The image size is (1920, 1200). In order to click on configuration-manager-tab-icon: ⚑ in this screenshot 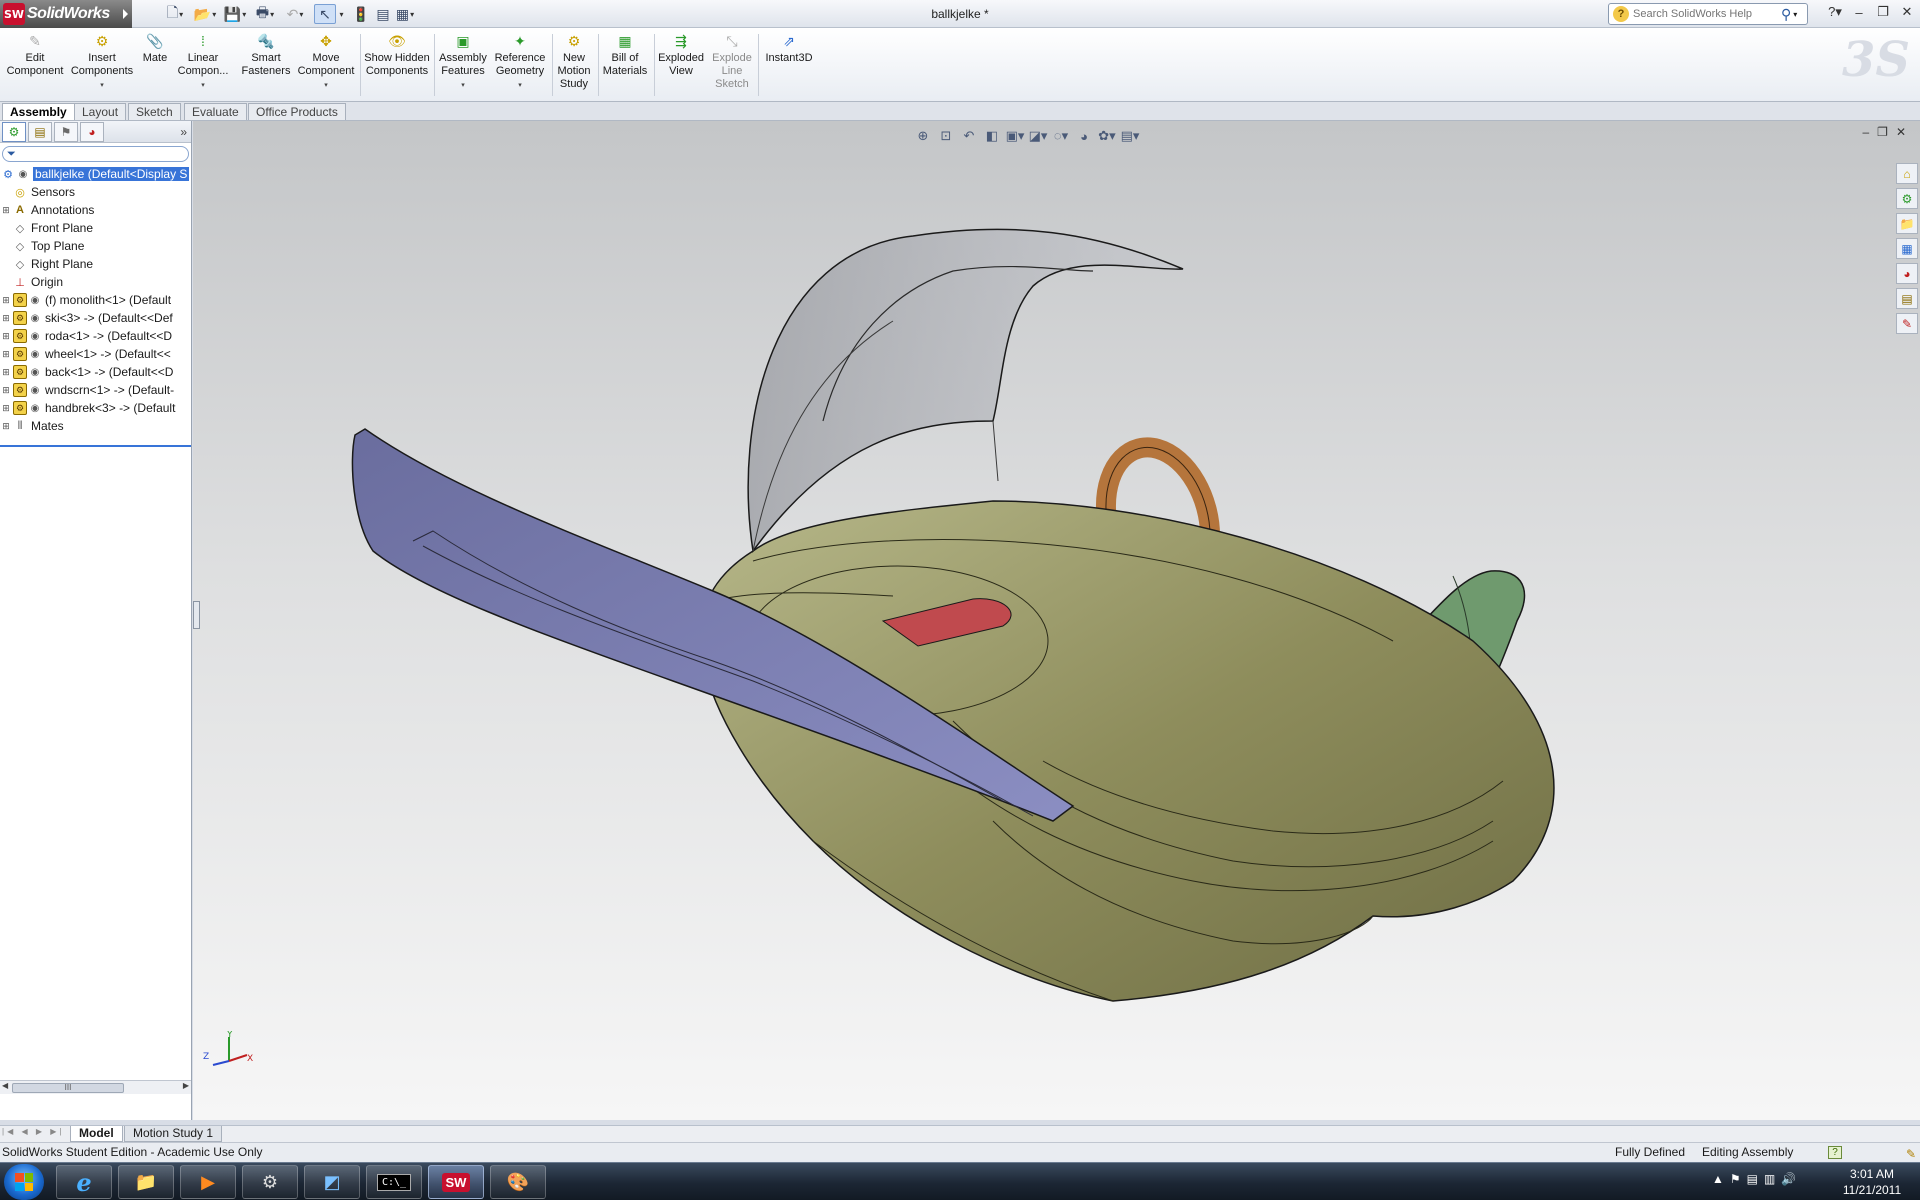, I will do `click(66, 131)`.